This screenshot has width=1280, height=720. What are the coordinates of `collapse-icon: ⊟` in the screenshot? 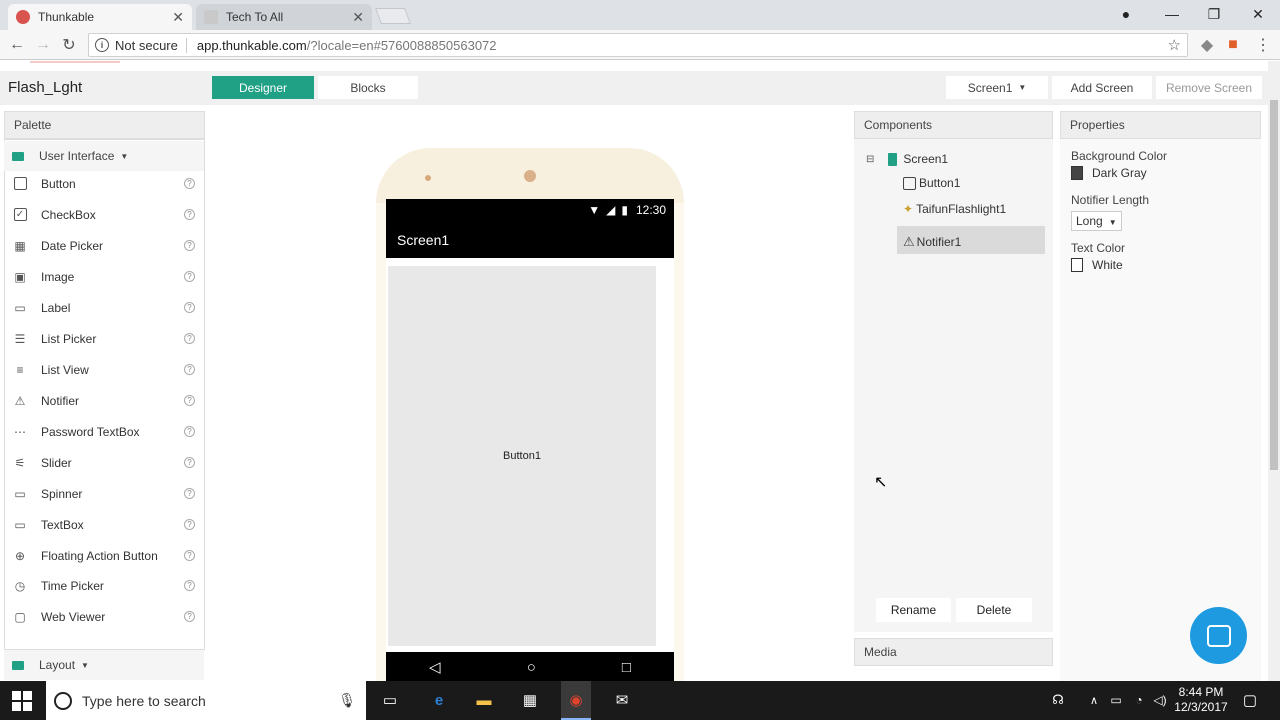 It's located at (870, 159).